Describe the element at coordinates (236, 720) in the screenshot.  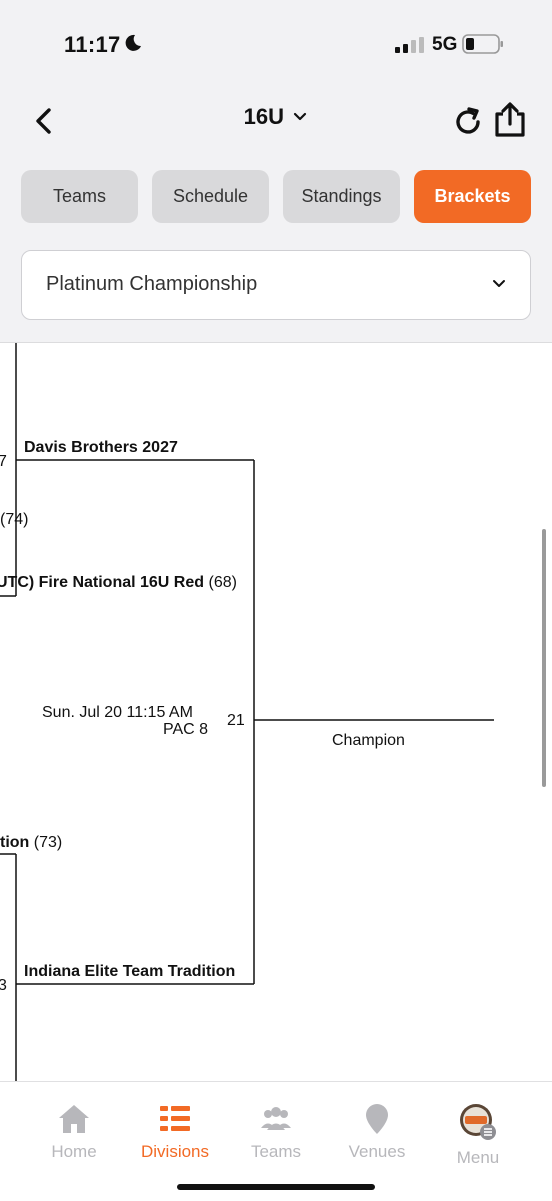
I see `game-number: 21` at that location.